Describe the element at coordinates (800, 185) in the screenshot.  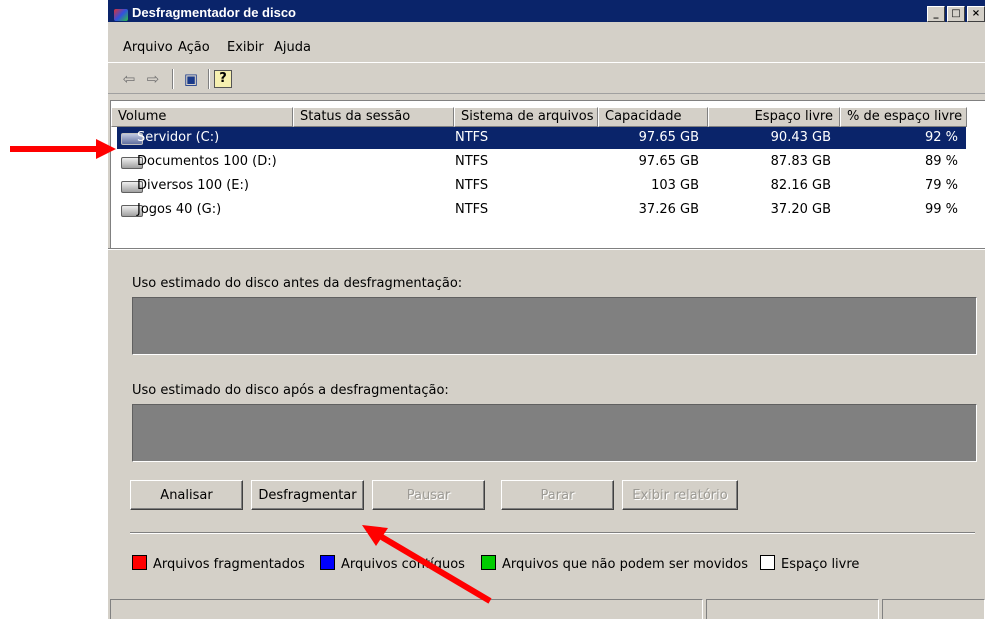
I see `cell-free: 82.16 GB` at that location.